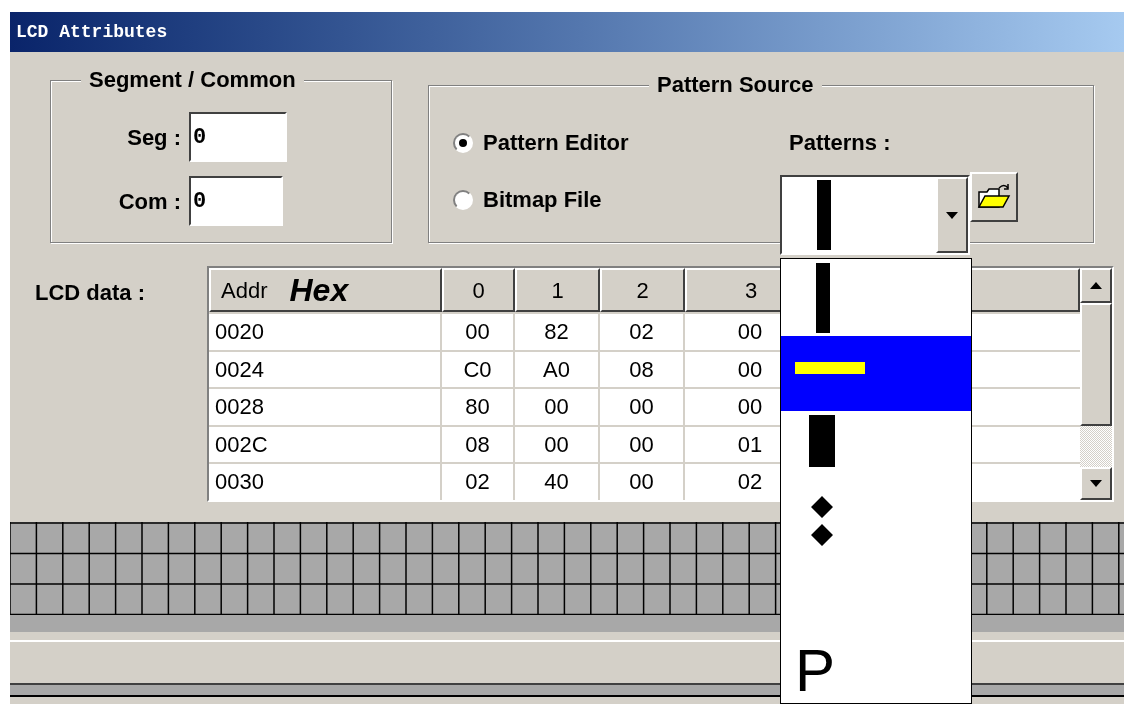 Image resolution: width=1124 pixels, height=704 pixels. Describe the element at coordinates (822, 521) in the screenshot. I see `colon-dots-icon` at that location.